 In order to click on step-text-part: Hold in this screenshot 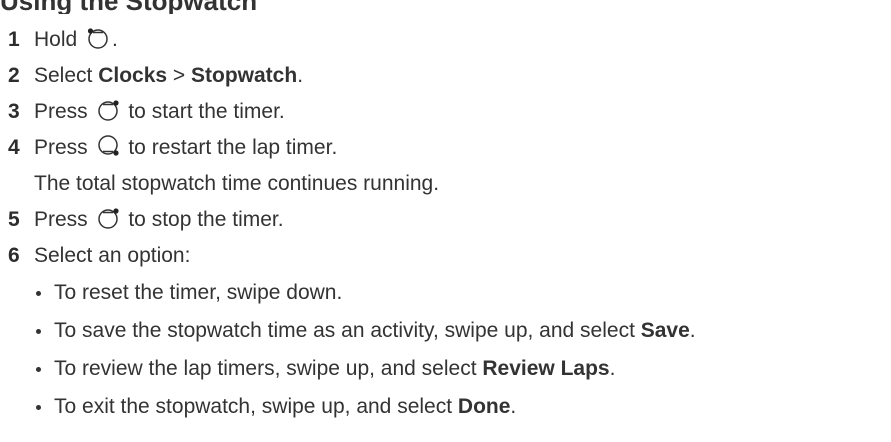, I will do `click(59, 39)`.